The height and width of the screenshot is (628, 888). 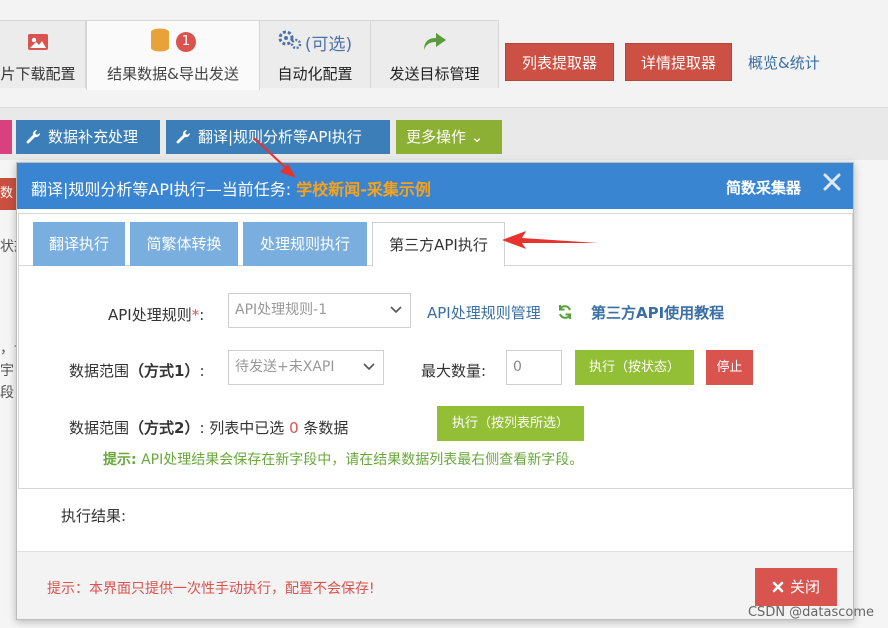 I want to click on tab-translate-exec: 翻译执行, so click(x=79, y=244).